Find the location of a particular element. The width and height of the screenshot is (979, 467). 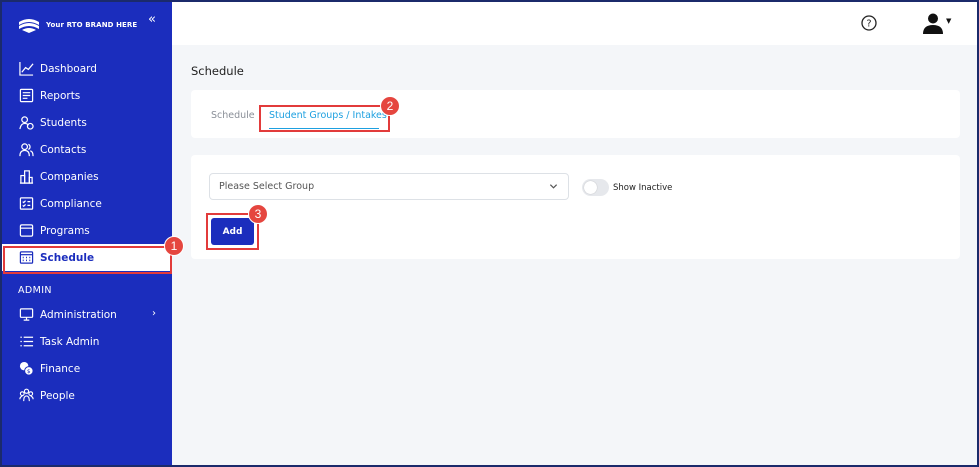

brand: Your RTO BRAND HERE is located at coordinates (77, 25).